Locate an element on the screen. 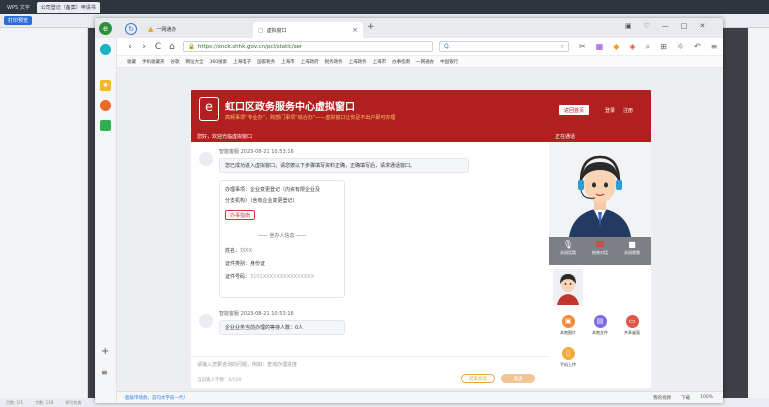 This screenshot has width=769, height=407. maximize-icon: □ is located at coordinates (684, 26).